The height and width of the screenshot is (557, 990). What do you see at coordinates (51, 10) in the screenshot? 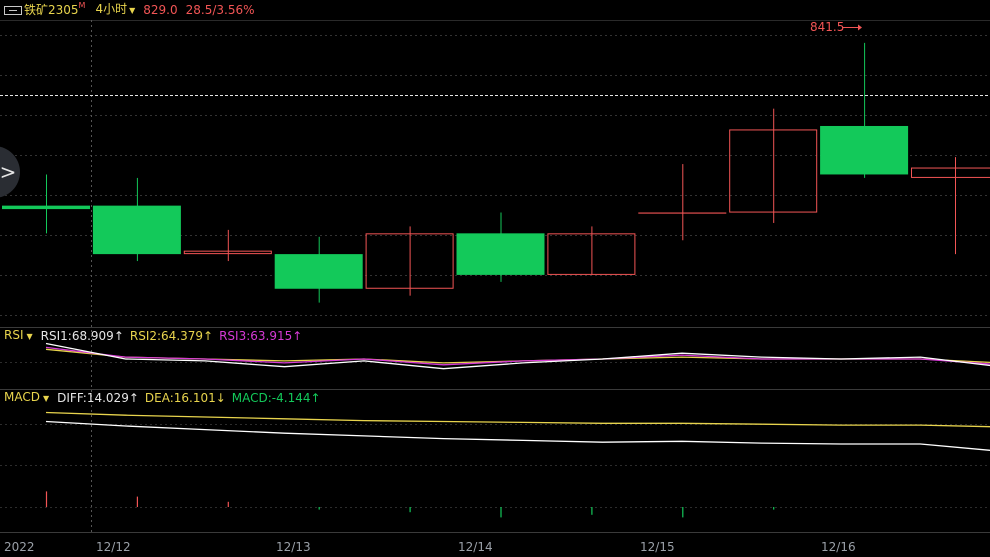
I see `symbol-name: 铁矿2305` at bounding box center [51, 10].